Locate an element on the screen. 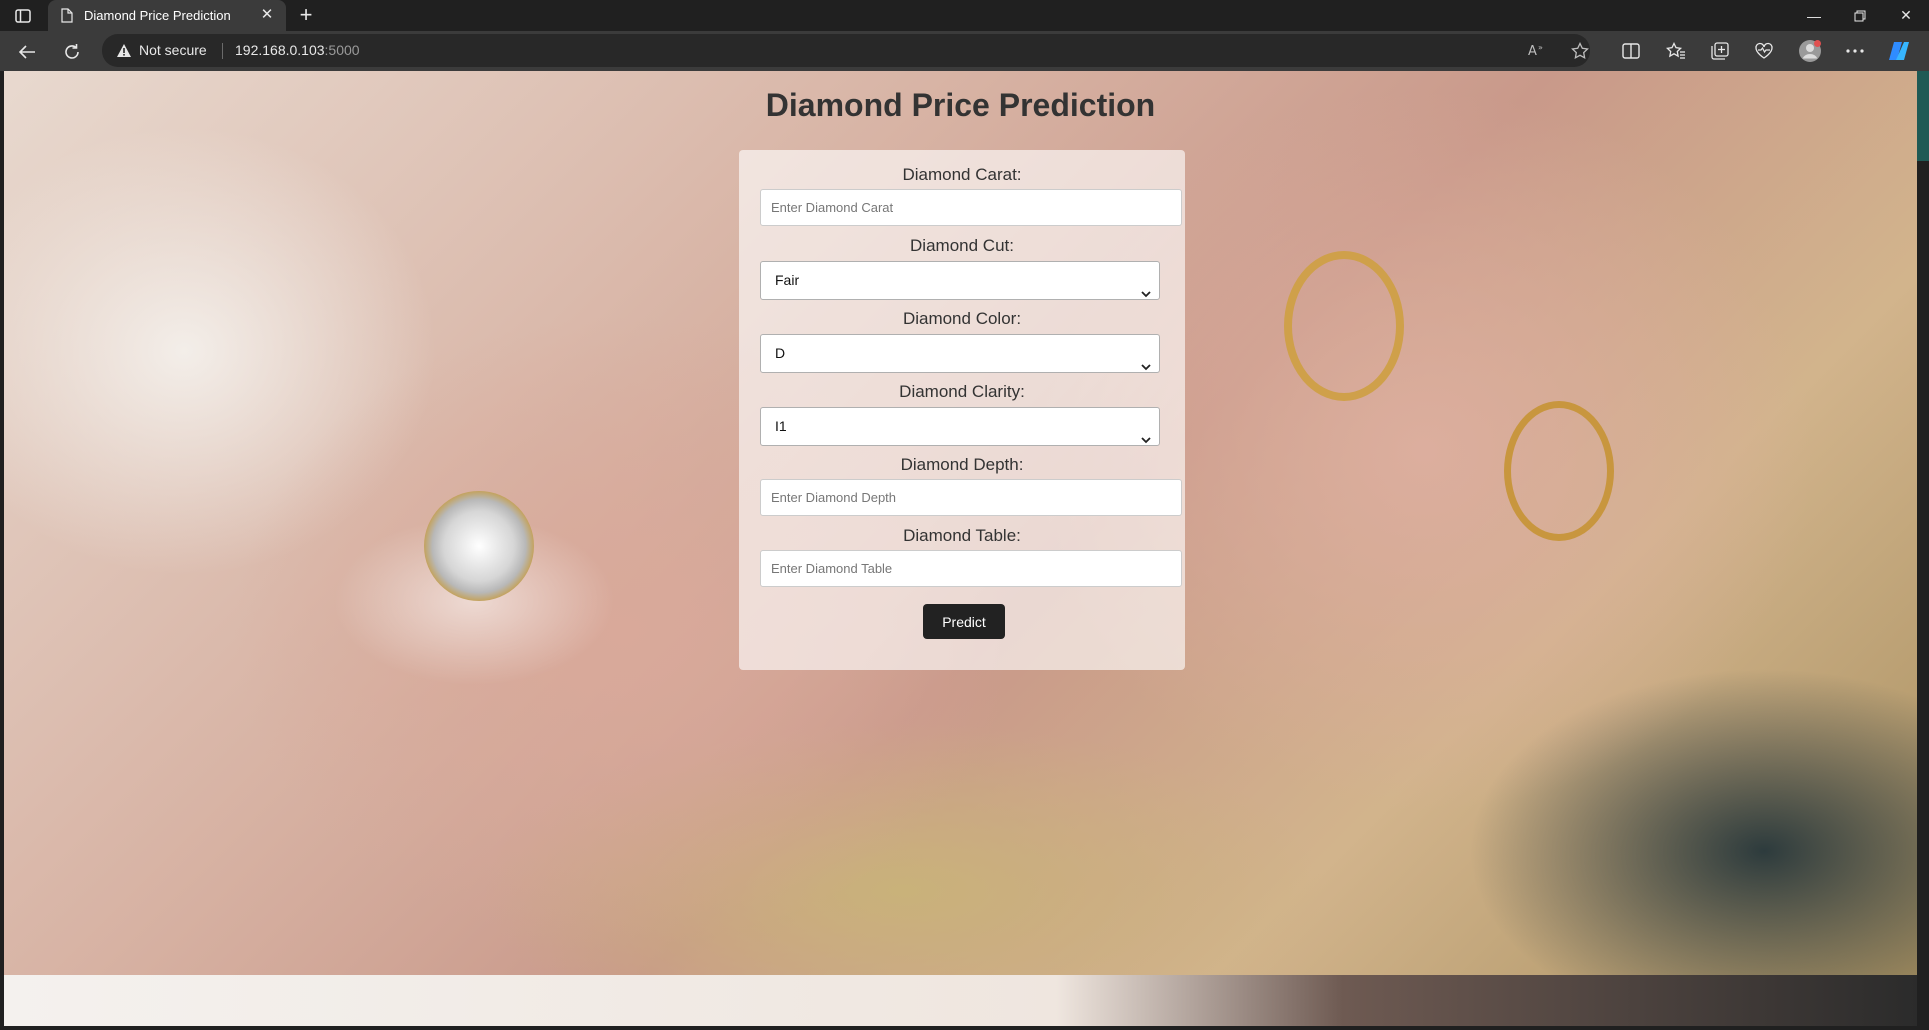 This screenshot has width=1929, height=1030. split-screen-icon is located at coordinates (1631, 51).